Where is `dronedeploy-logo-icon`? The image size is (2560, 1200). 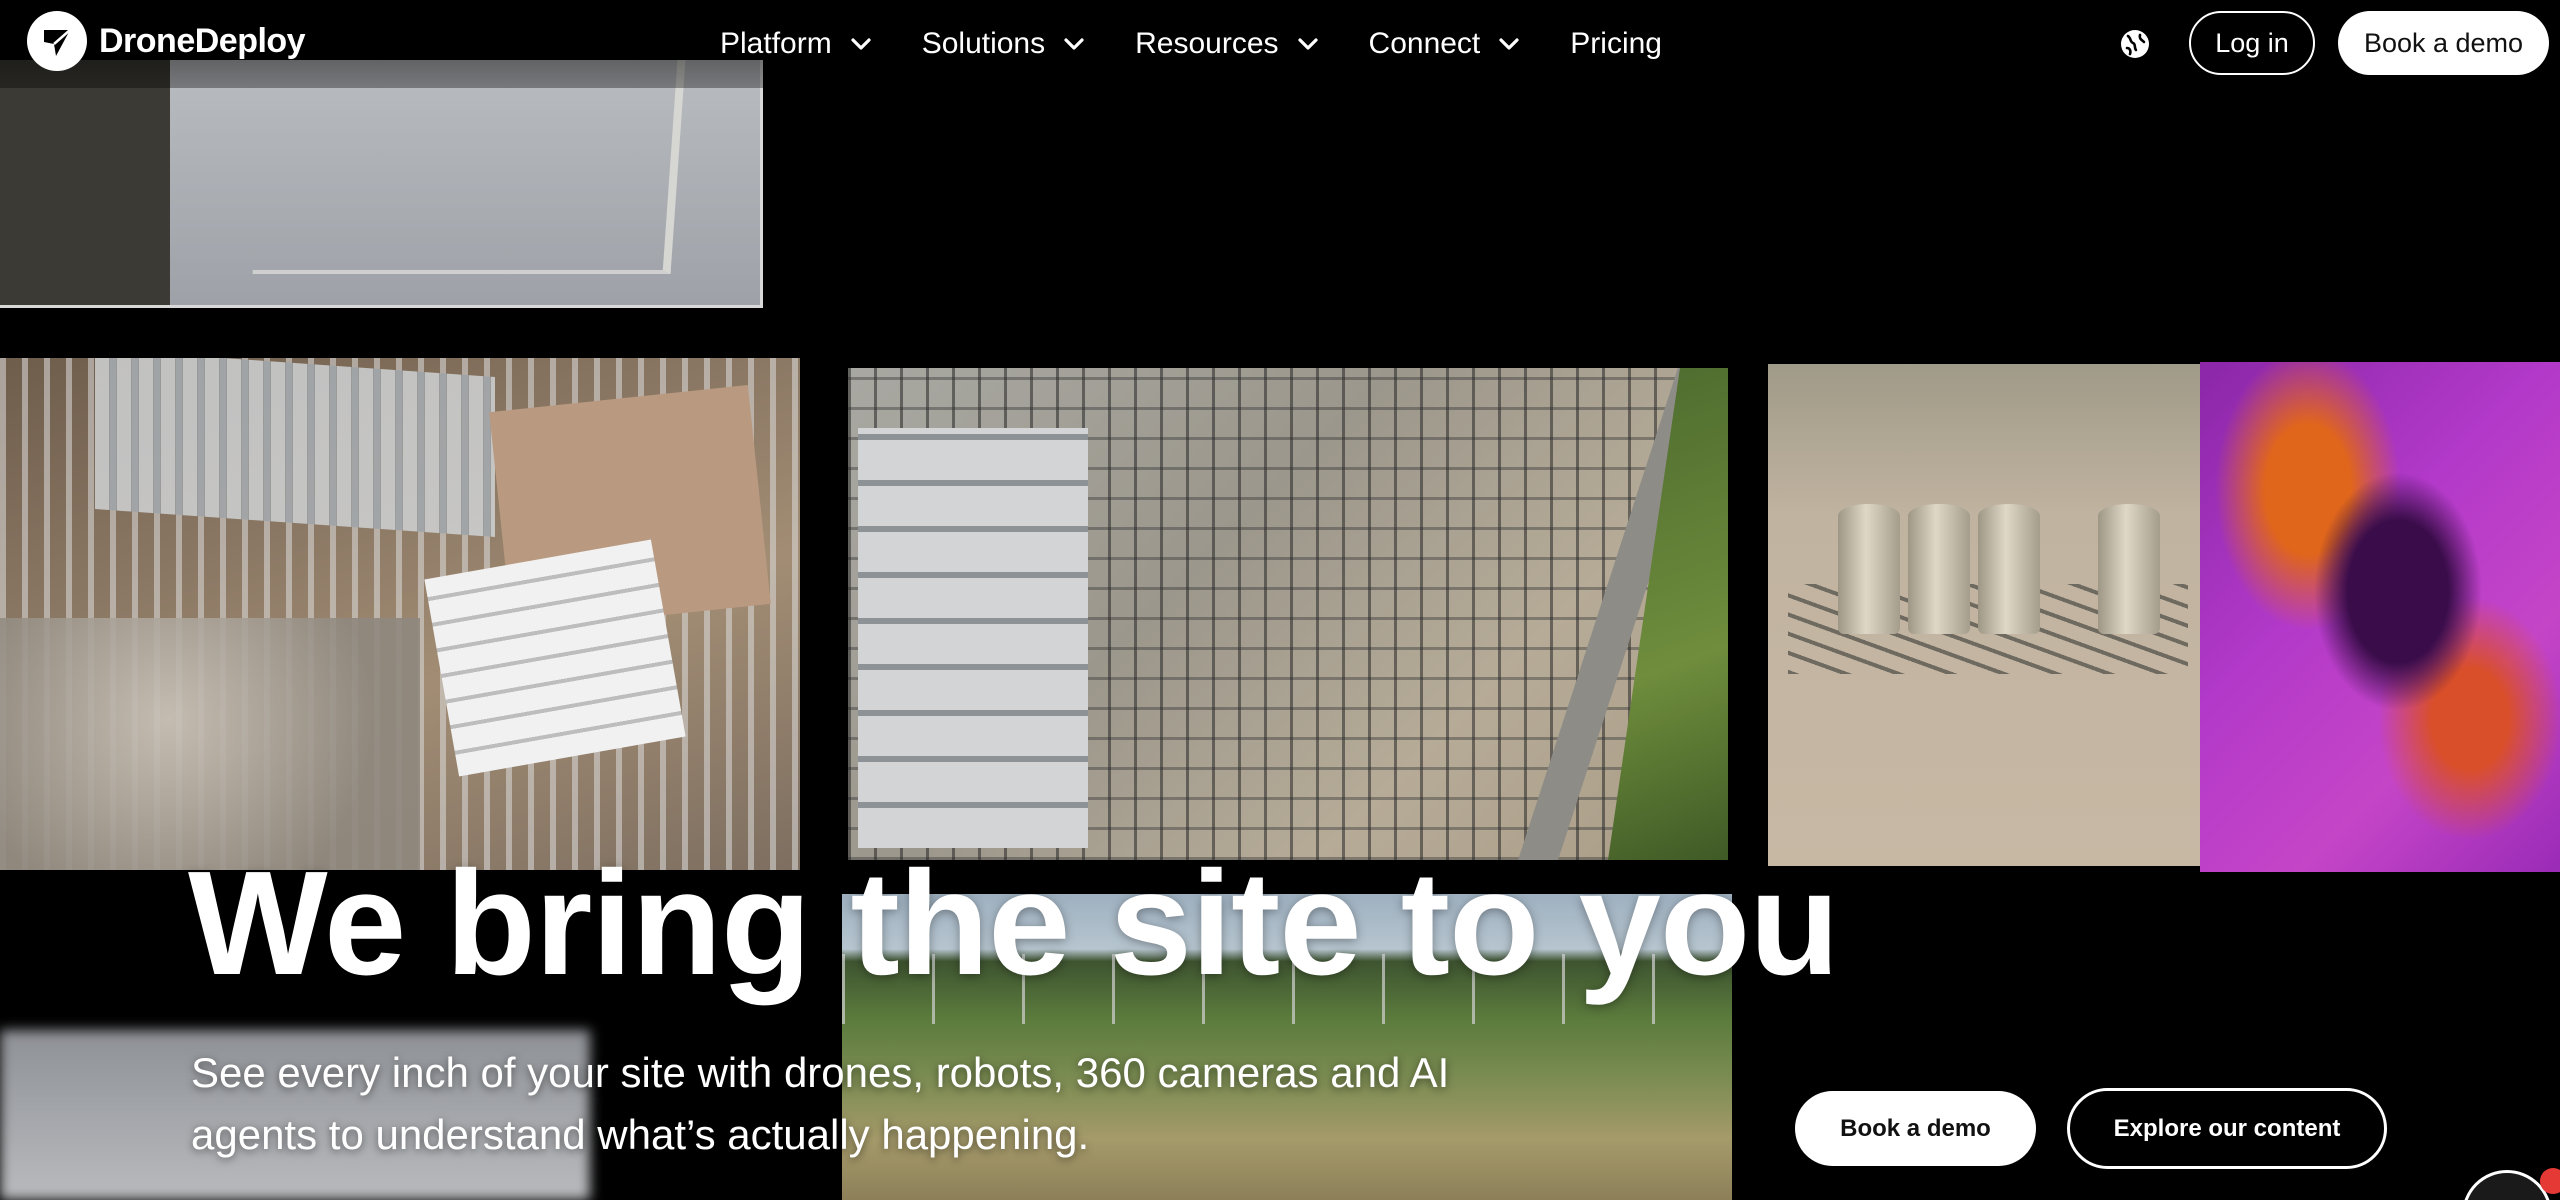 dronedeploy-logo-icon is located at coordinates (57, 41).